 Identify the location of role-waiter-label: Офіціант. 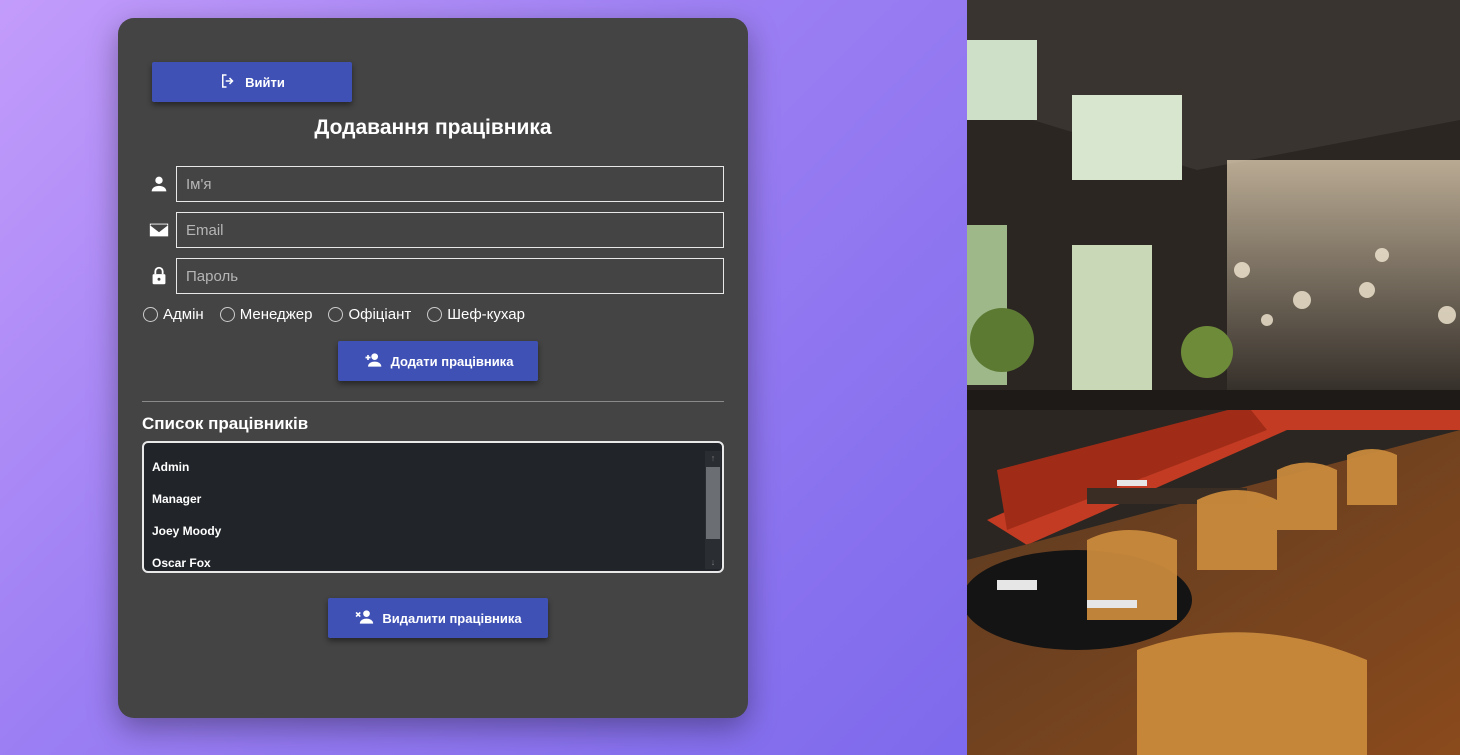
(380, 314).